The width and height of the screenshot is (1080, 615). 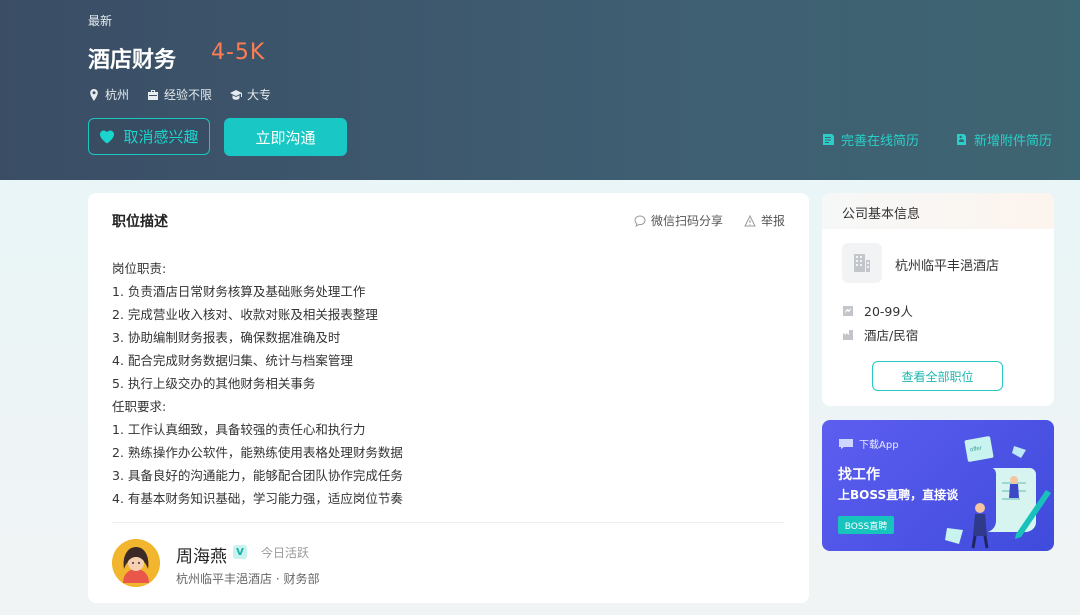 I want to click on download-app-banner: 下载App 找工作 上BOSS直聘，直接谈 BOSS直聘 offer, so click(x=938, y=485).